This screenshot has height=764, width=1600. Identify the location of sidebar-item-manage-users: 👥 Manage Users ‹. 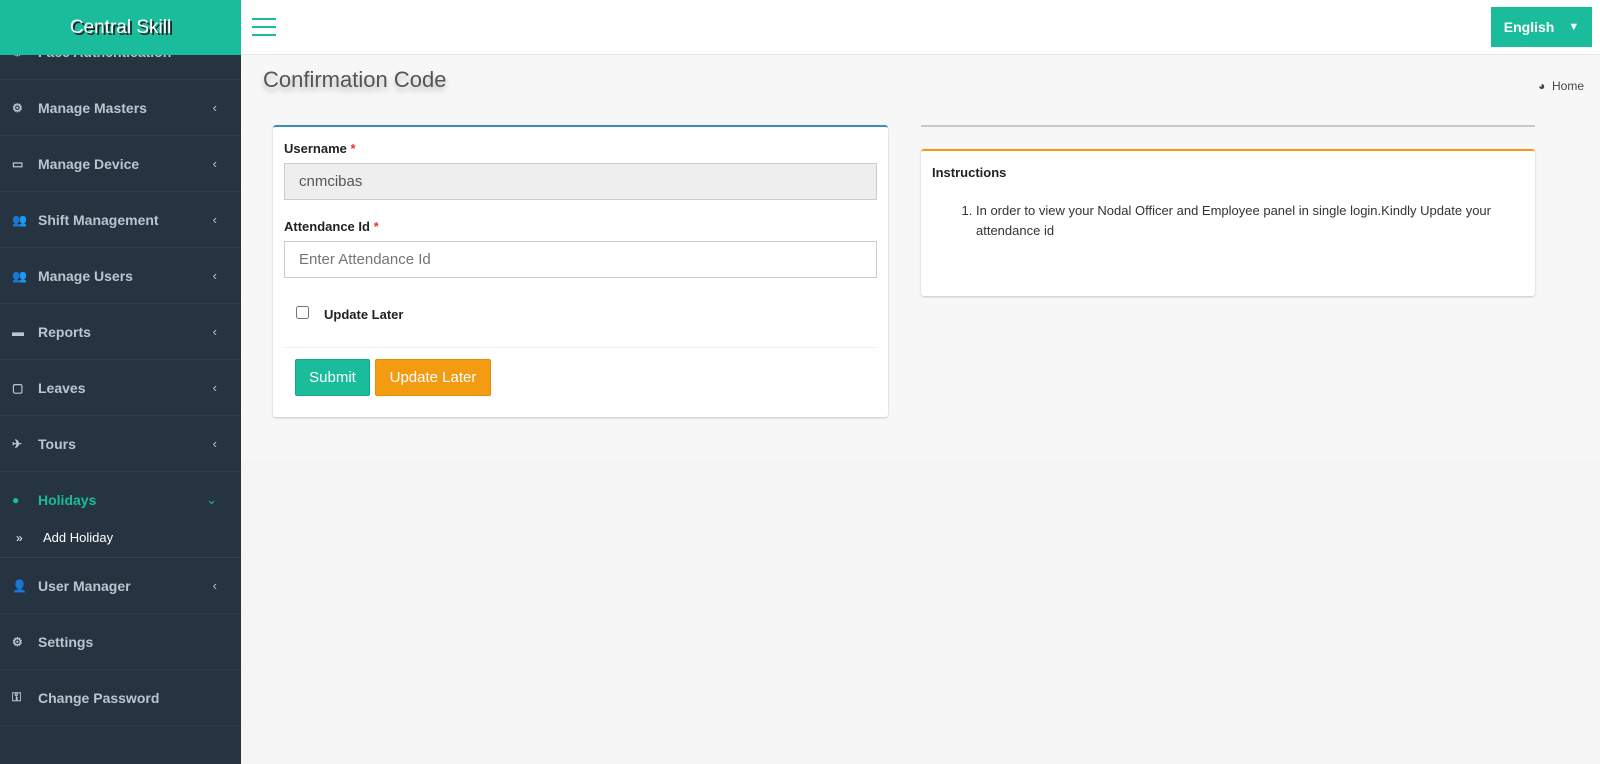
(120, 276).